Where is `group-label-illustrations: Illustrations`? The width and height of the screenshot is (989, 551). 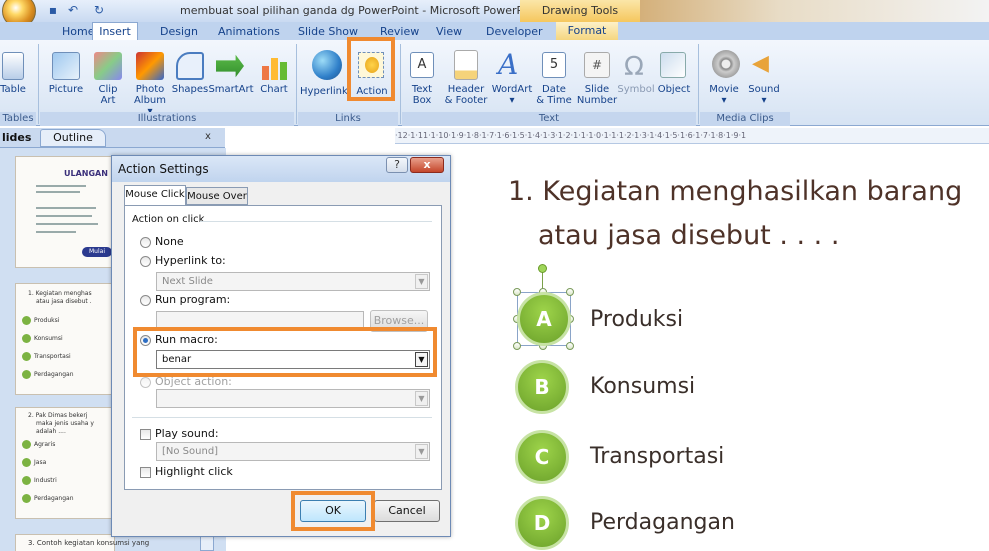 group-label-illustrations: Illustrations is located at coordinates (167, 119).